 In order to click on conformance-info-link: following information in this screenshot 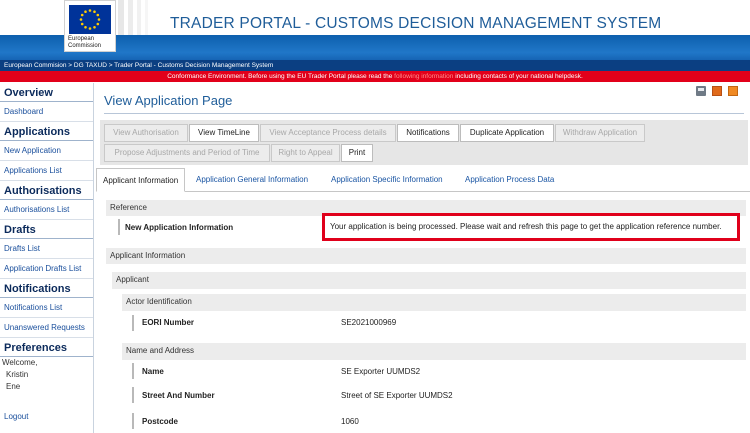, I will do `click(423, 76)`.